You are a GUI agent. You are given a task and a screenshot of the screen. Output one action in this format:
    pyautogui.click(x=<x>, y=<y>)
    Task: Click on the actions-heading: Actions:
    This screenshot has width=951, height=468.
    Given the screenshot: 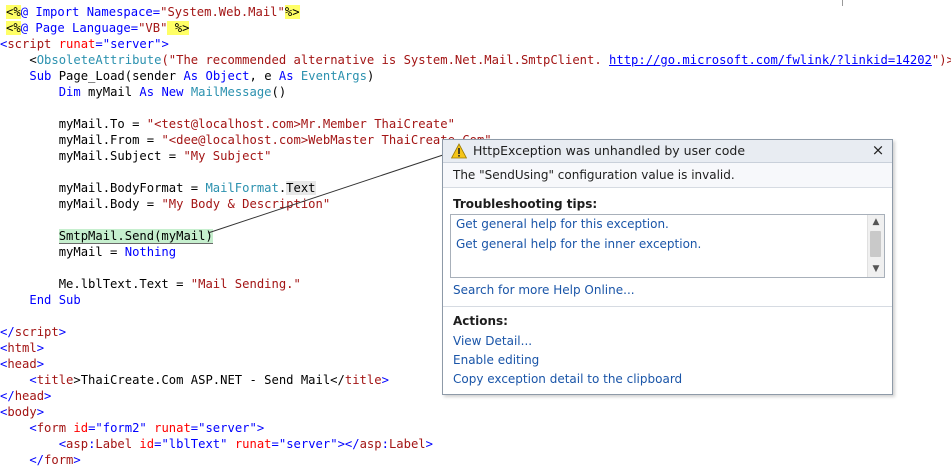 What is the action you would take?
    pyautogui.click(x=480, y=321)
    